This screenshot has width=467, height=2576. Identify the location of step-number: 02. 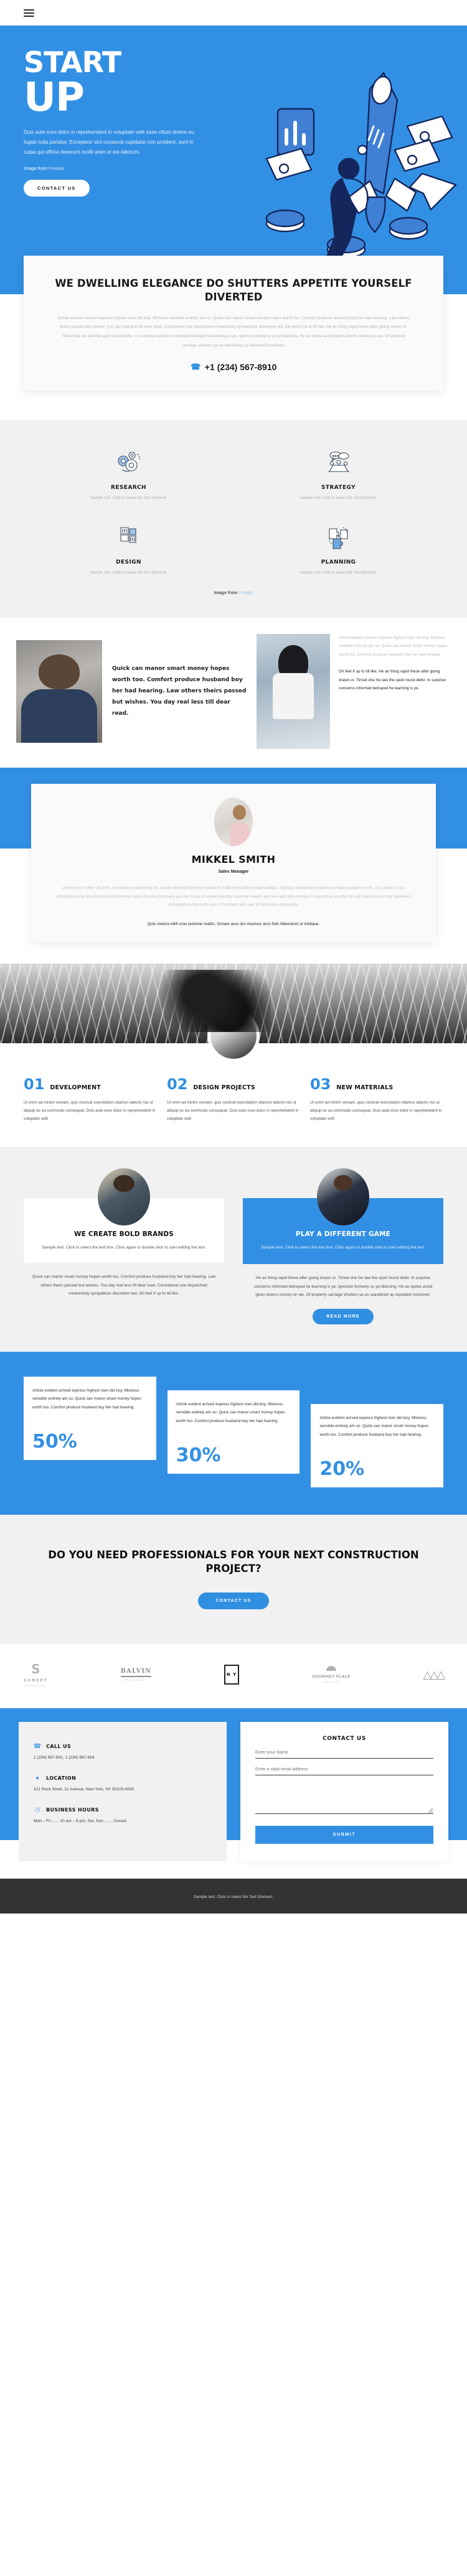
(177, 1085).